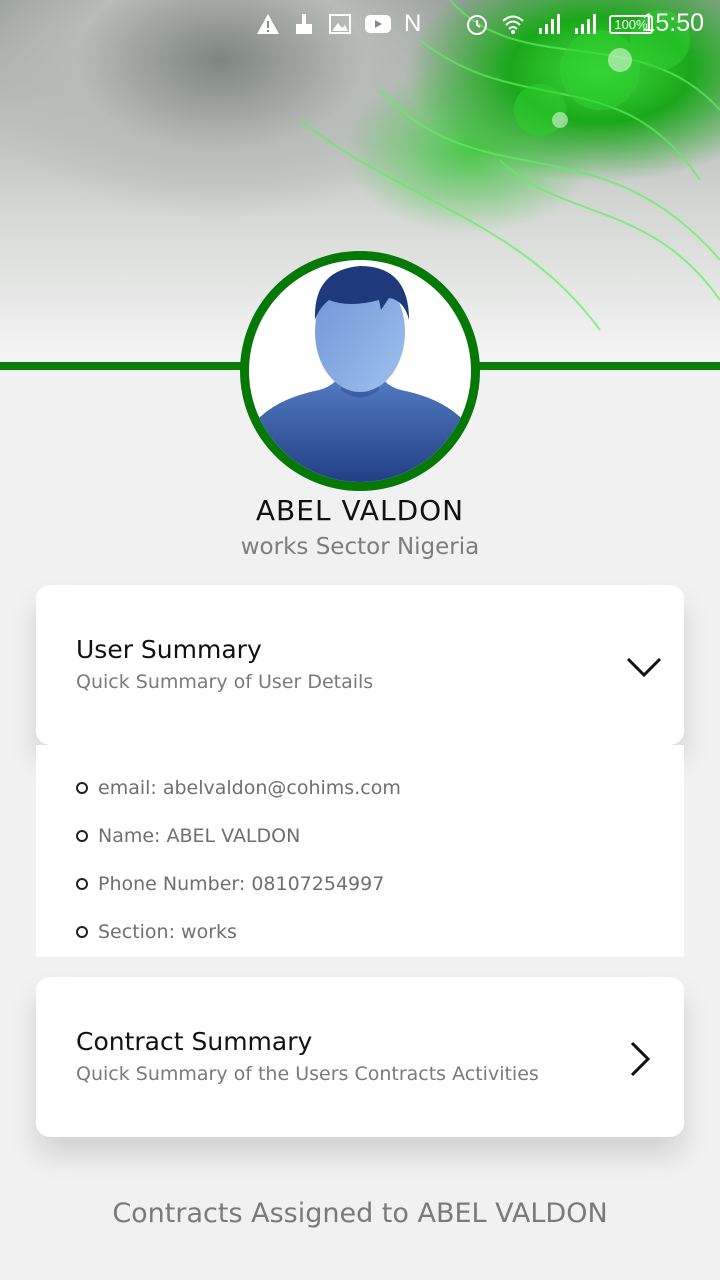 The height and width of the screenshot is (1280, 720). I want to click on detail-section: Section: works, so click(167, 932).